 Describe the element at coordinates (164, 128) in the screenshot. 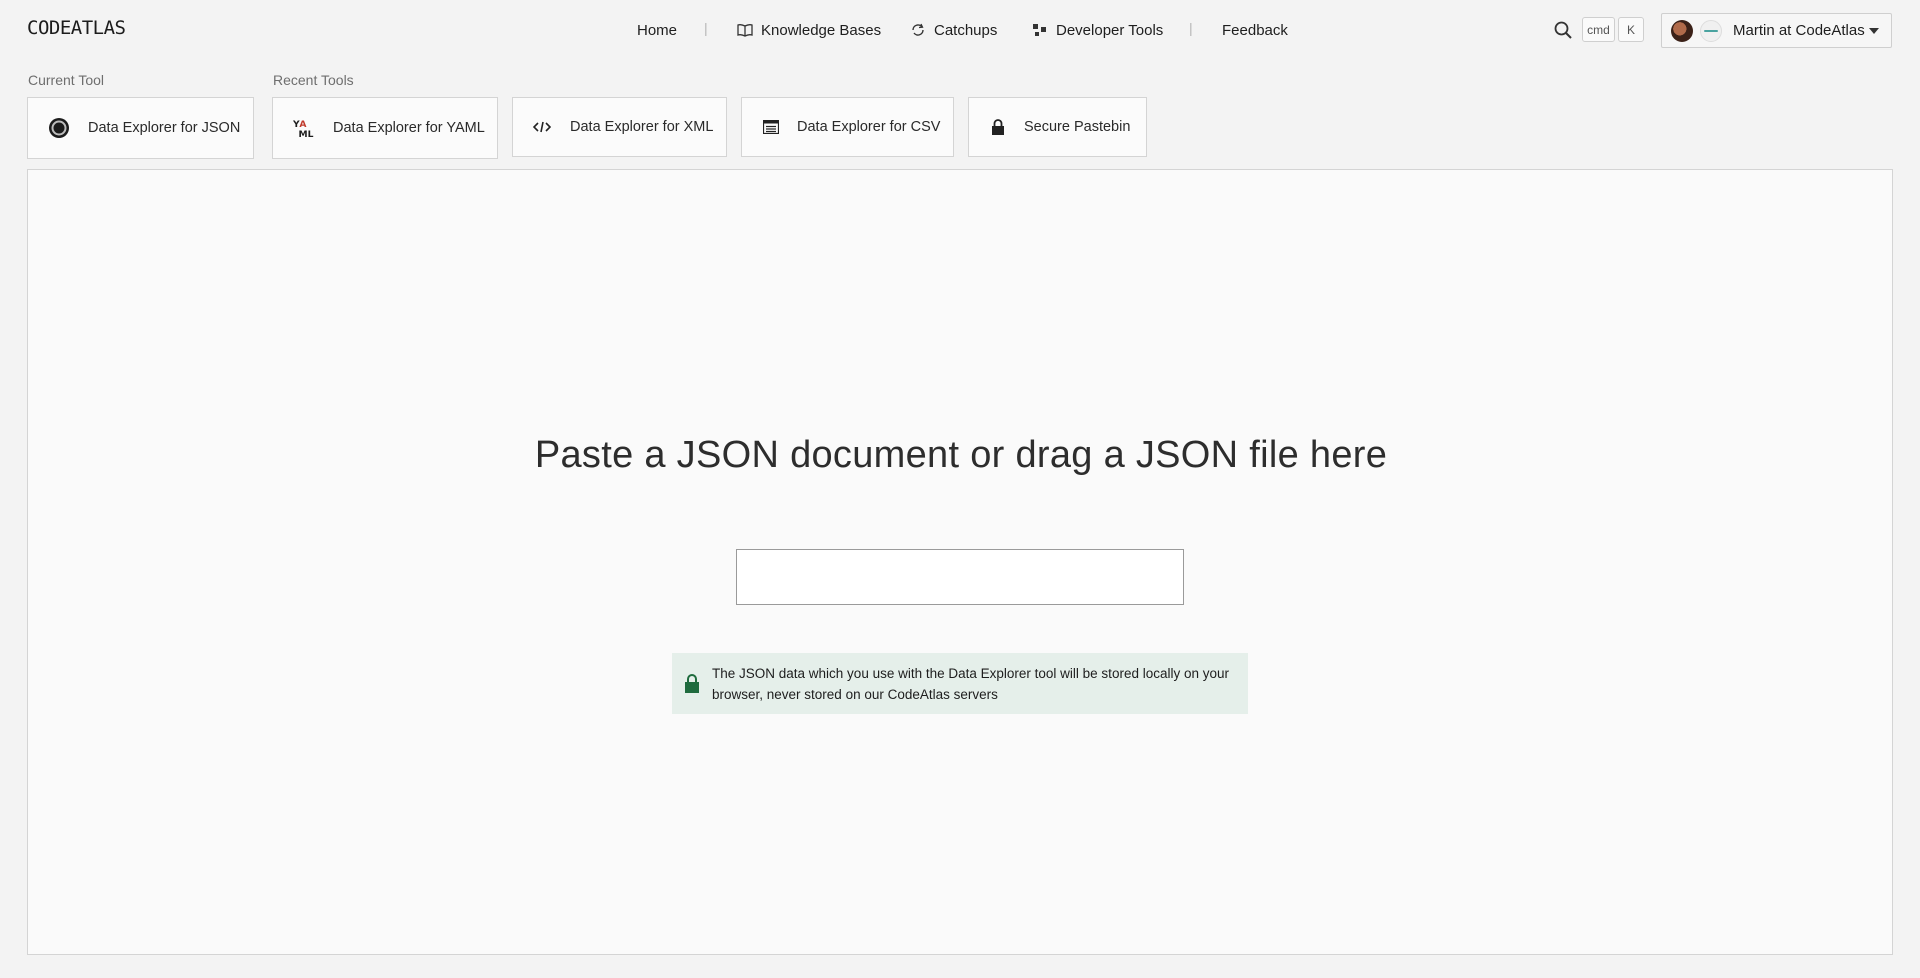

I see `tool-card-label: Data Explorer for JSON` at that location.